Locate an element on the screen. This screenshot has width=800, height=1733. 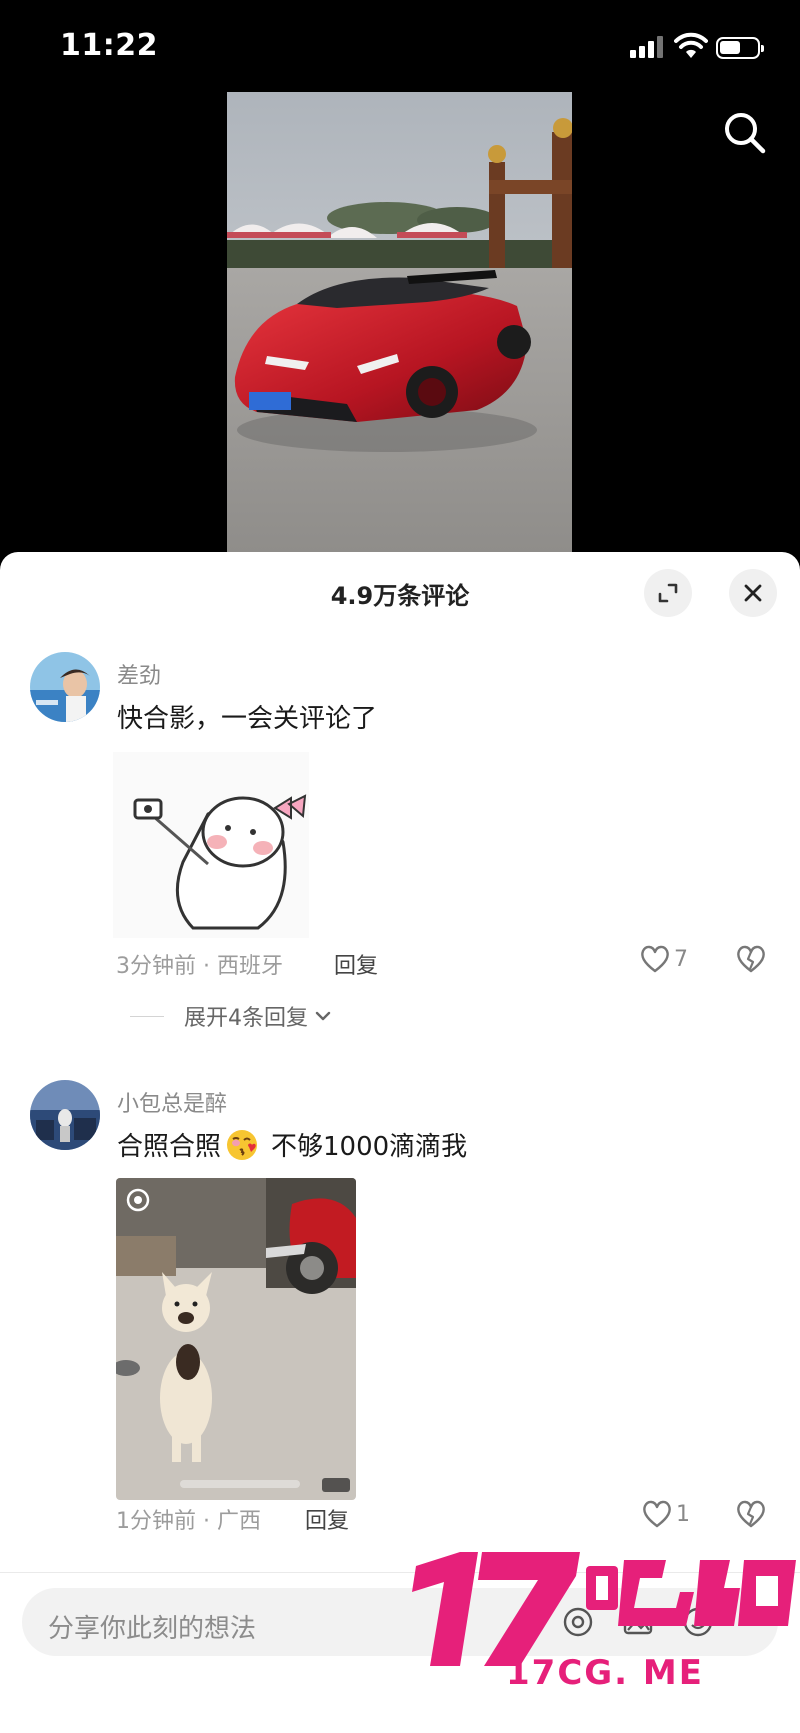
comment-meta: 3分钟前 · 西班牙 is located at coordinates (199, 966).